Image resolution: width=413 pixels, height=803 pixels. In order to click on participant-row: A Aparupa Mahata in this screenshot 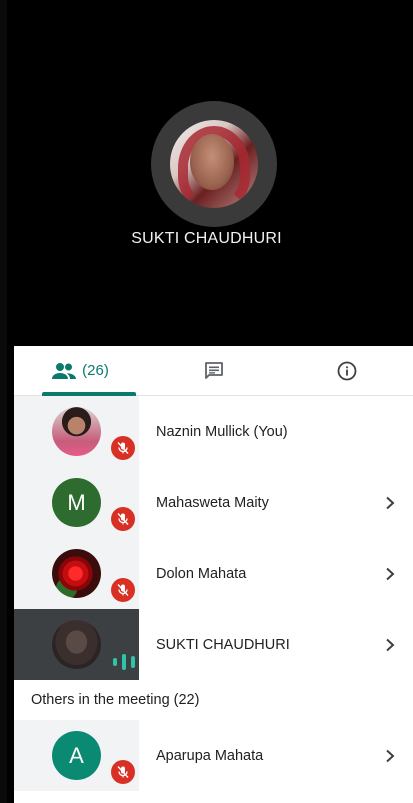, I will do `click(213, 755)`.